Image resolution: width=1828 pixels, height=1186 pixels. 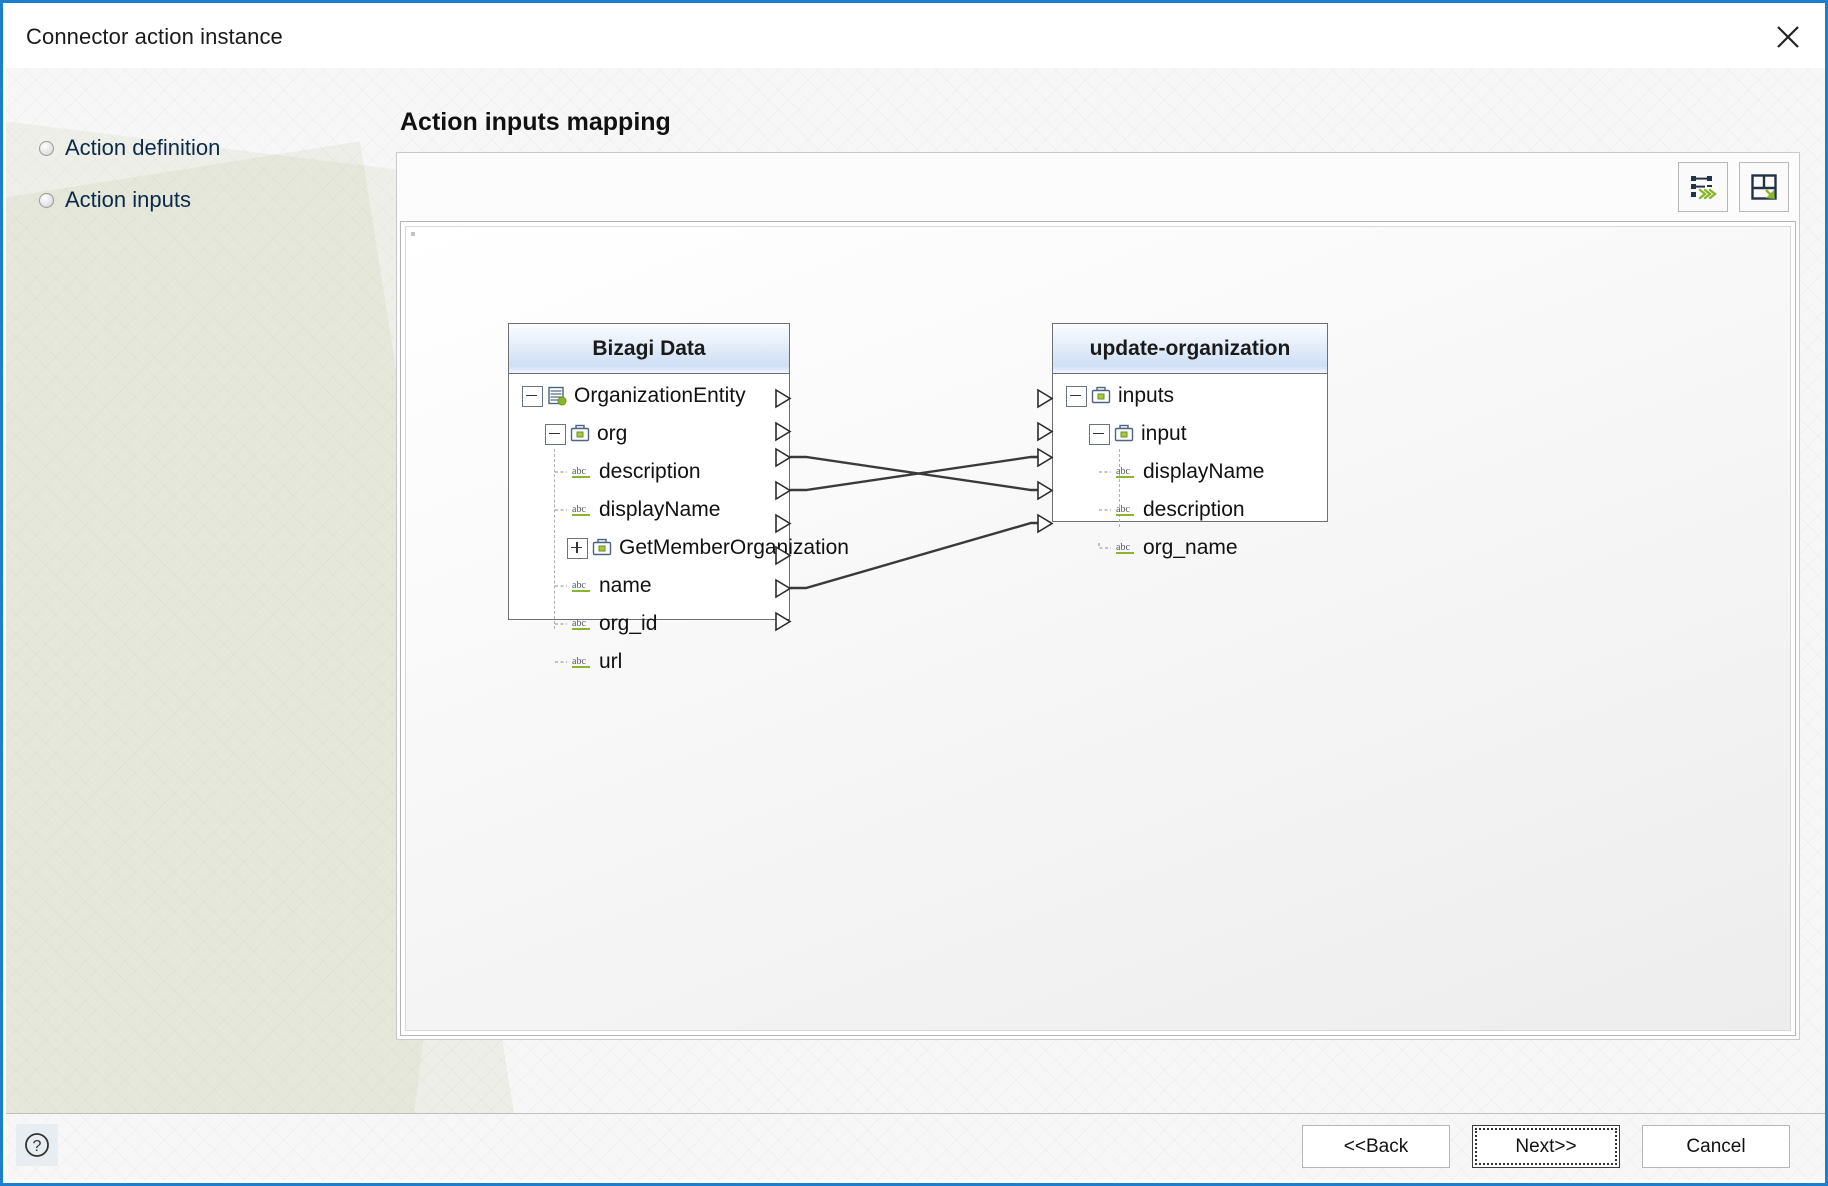 I want to click on title-bar: Connector action instance, so click(x=915, y=37).